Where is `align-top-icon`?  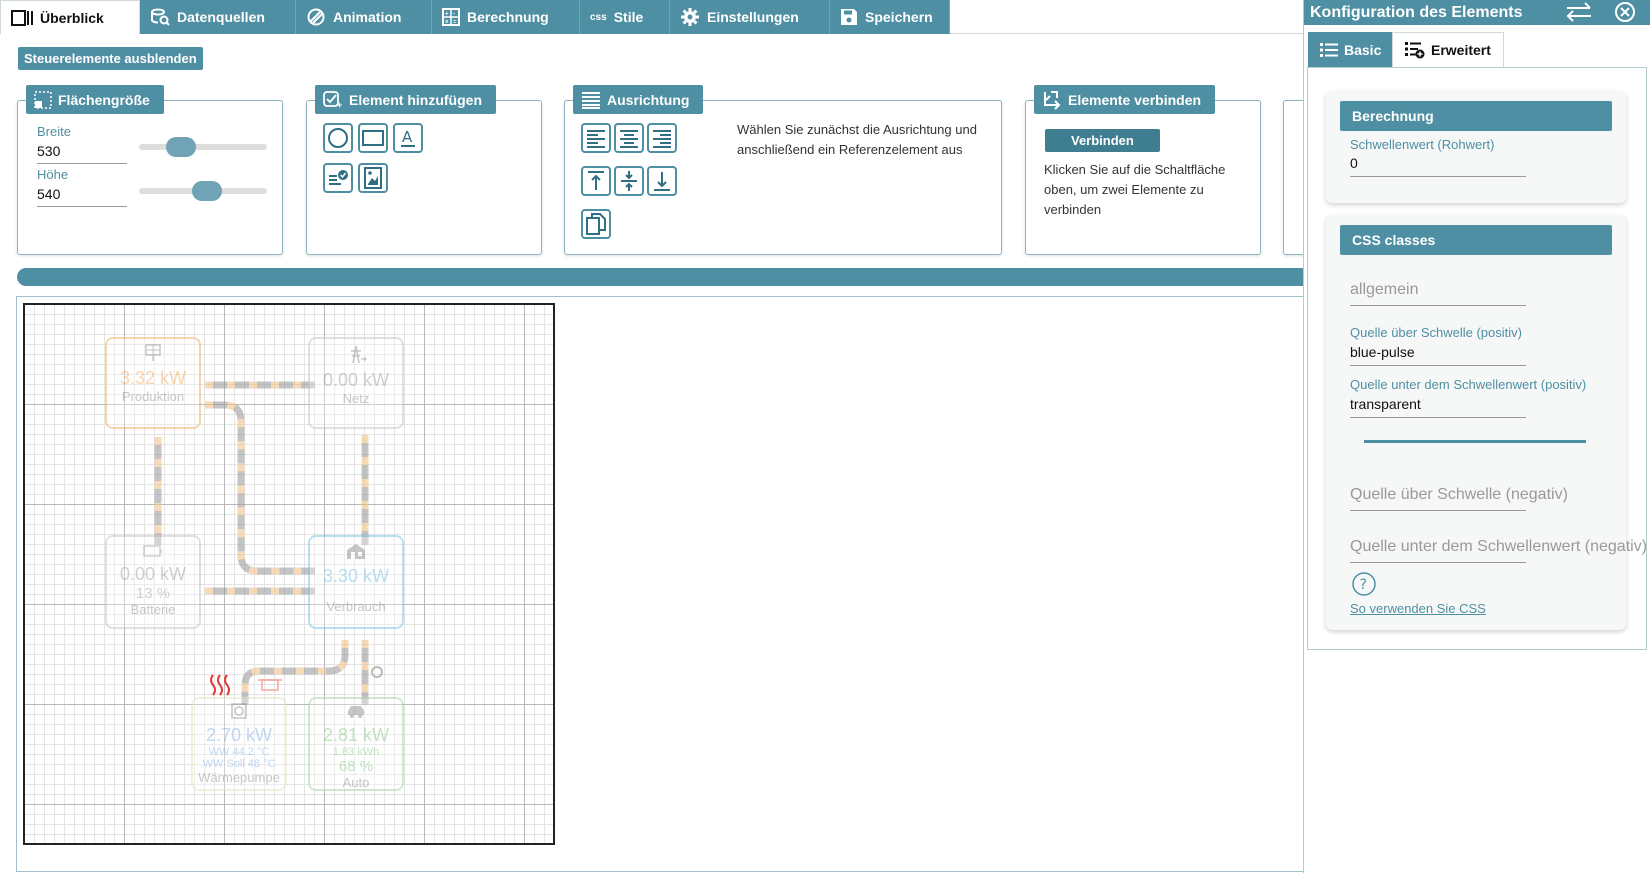 align-top-icon is located at coordinates (596, 180).